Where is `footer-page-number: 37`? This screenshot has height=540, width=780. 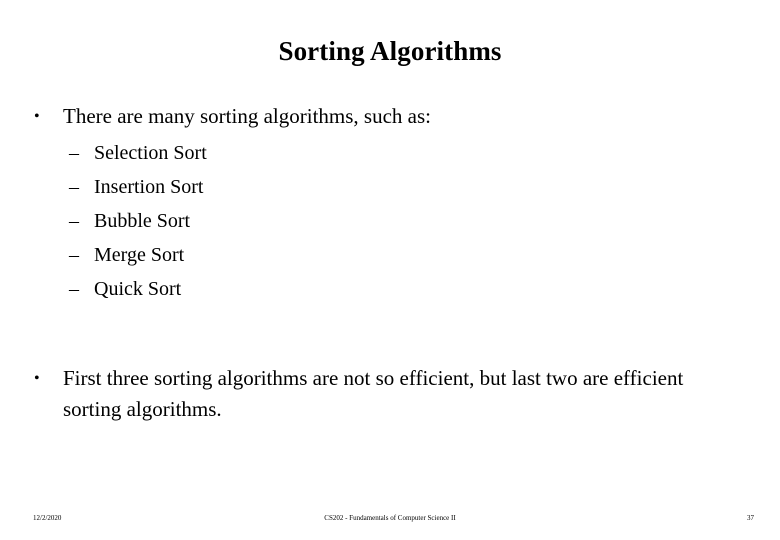
footer-page-number: 37 is located at coordinates (750, 518).